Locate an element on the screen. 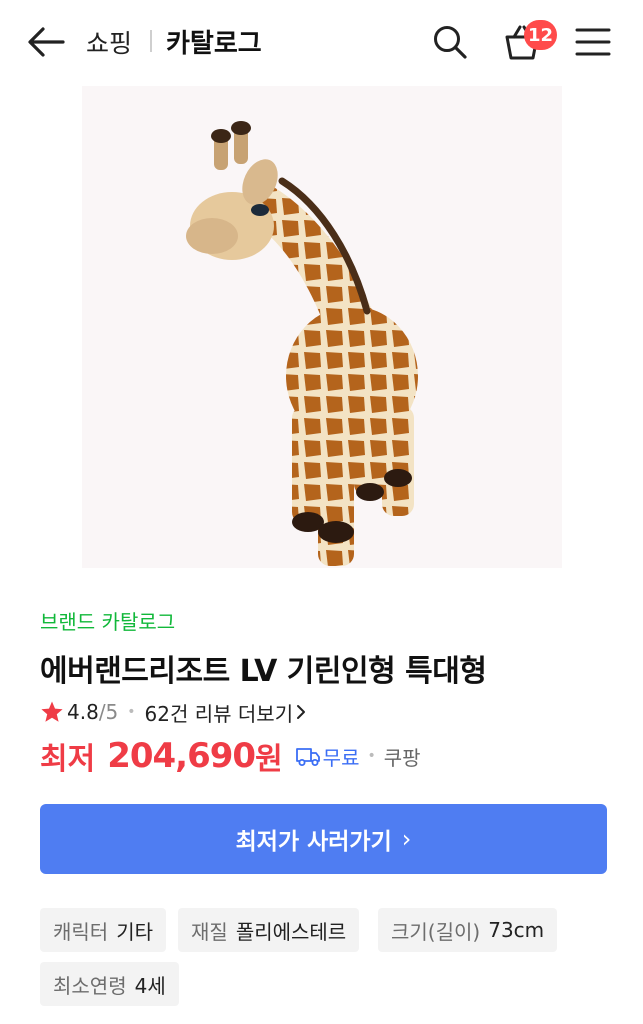 Image resolution: width=643 pixels, height=1024 pixels. chevron-right-icon is located at coordinates (301, 712).